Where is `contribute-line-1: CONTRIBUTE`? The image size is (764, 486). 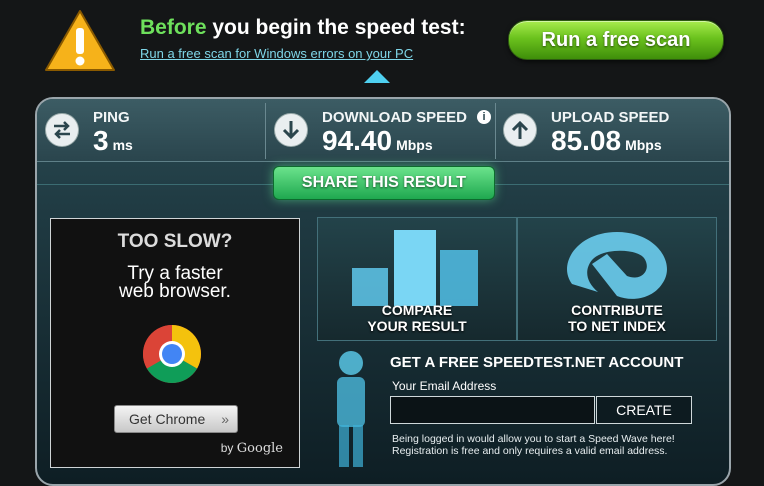 contribute-line-1: CONTRIBUTE is located at coordinates (617, 310).